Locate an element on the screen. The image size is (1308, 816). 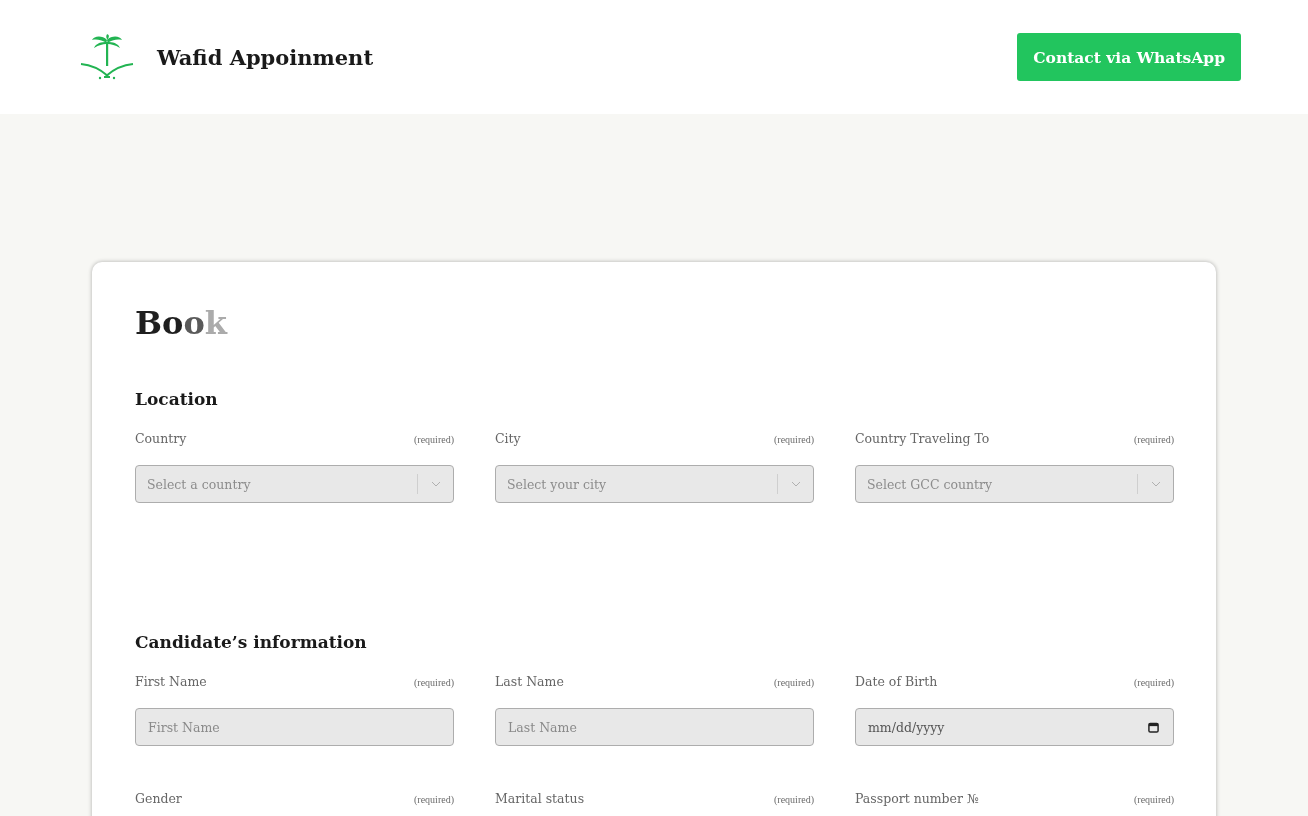
page-title: Book is located at coordinates (181, 323).